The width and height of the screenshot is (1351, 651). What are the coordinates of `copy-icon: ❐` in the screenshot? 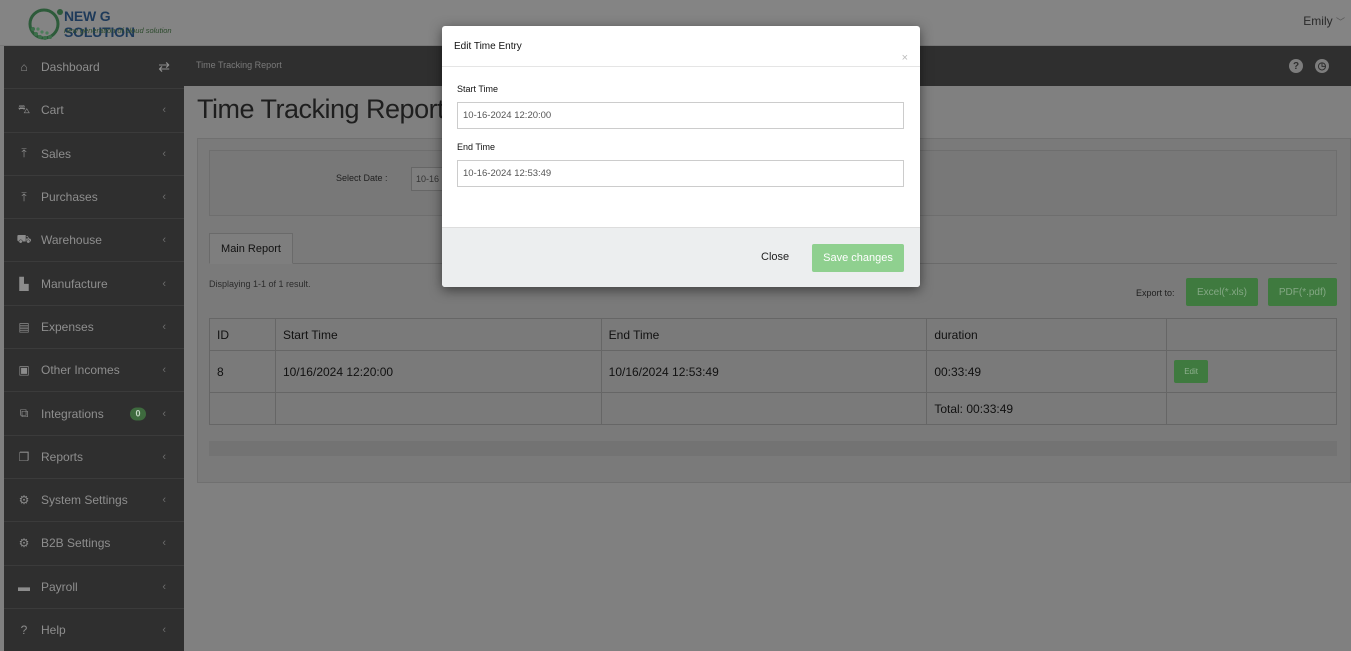 It's located at (24, 456).